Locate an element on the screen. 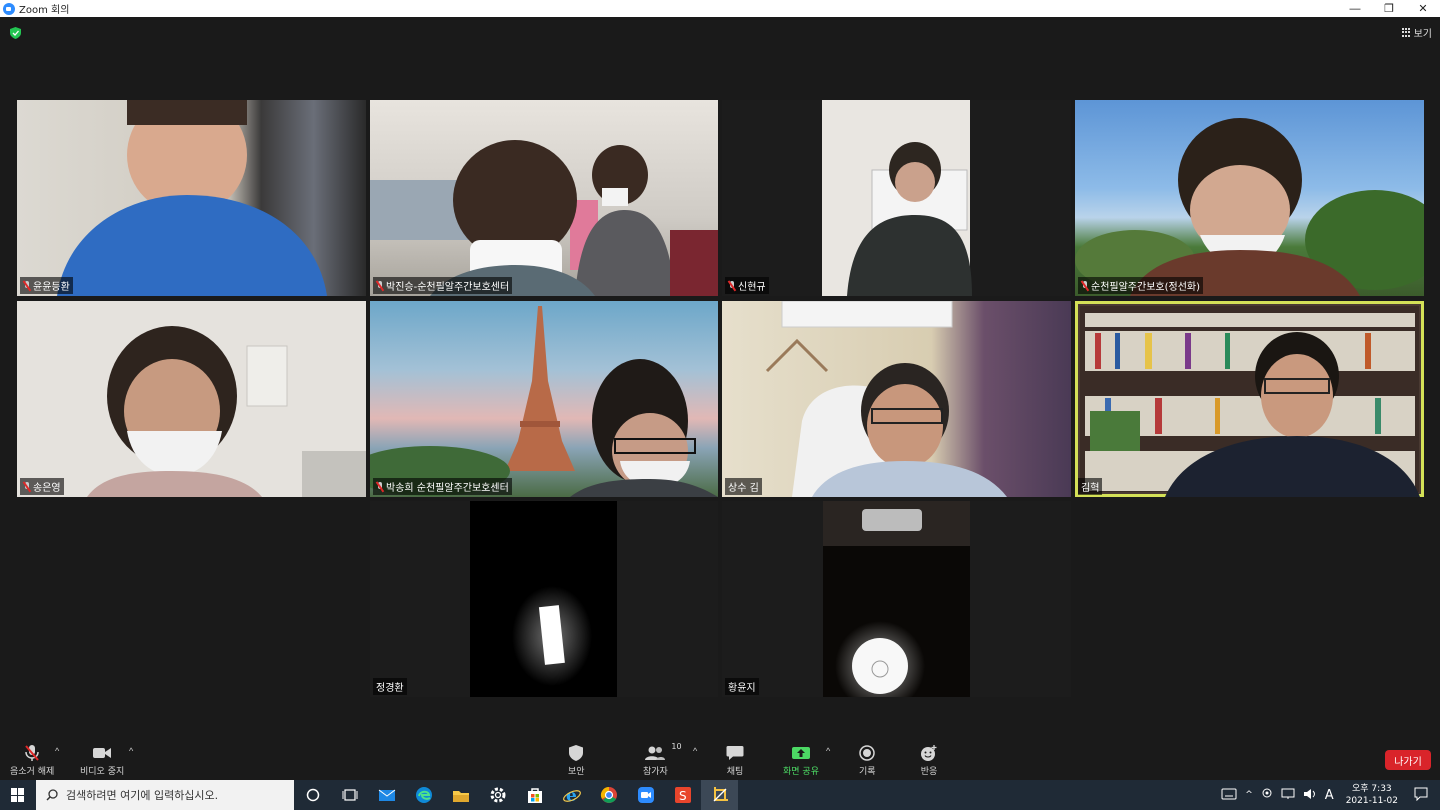  participant-name-tag: 윤윤등환 is located at coordinates (46, 285).